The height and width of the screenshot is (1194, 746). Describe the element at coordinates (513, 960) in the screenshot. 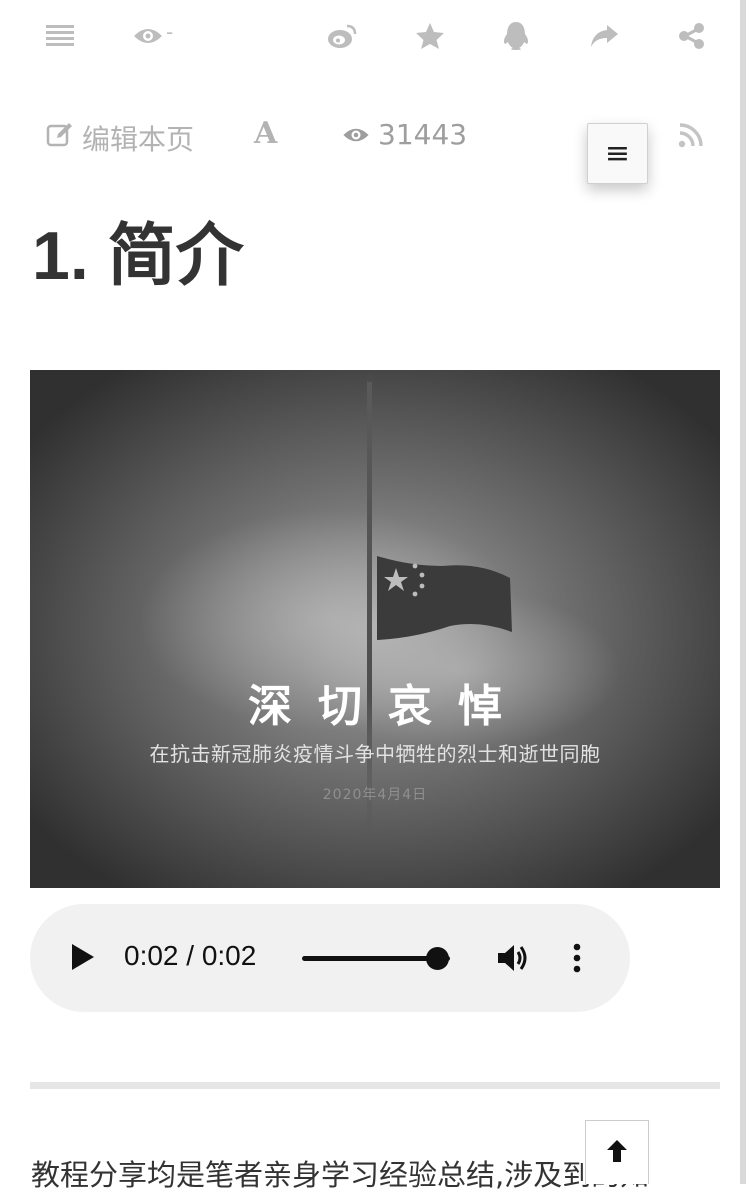

I see `volume-icon` at that location.